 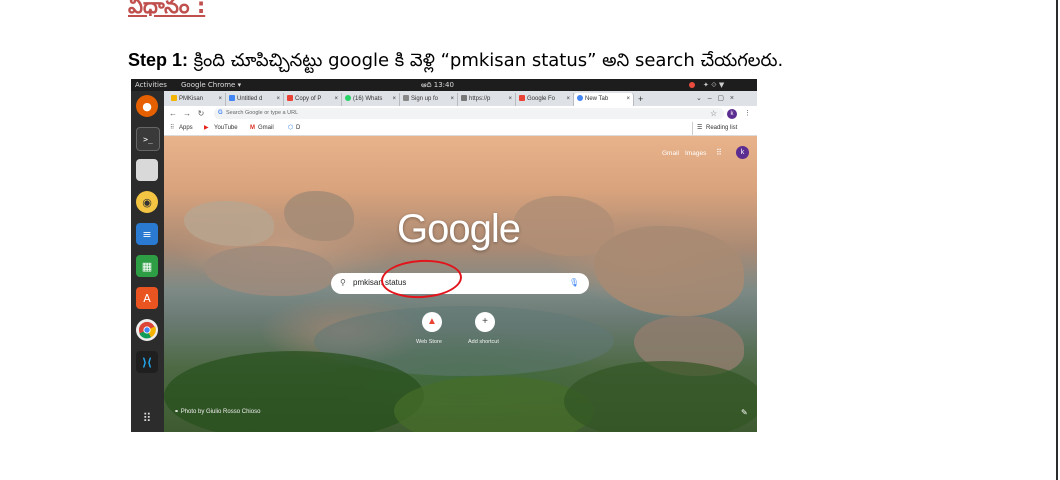 I want to click on account-avatar: k, so click(x=742, y=152).